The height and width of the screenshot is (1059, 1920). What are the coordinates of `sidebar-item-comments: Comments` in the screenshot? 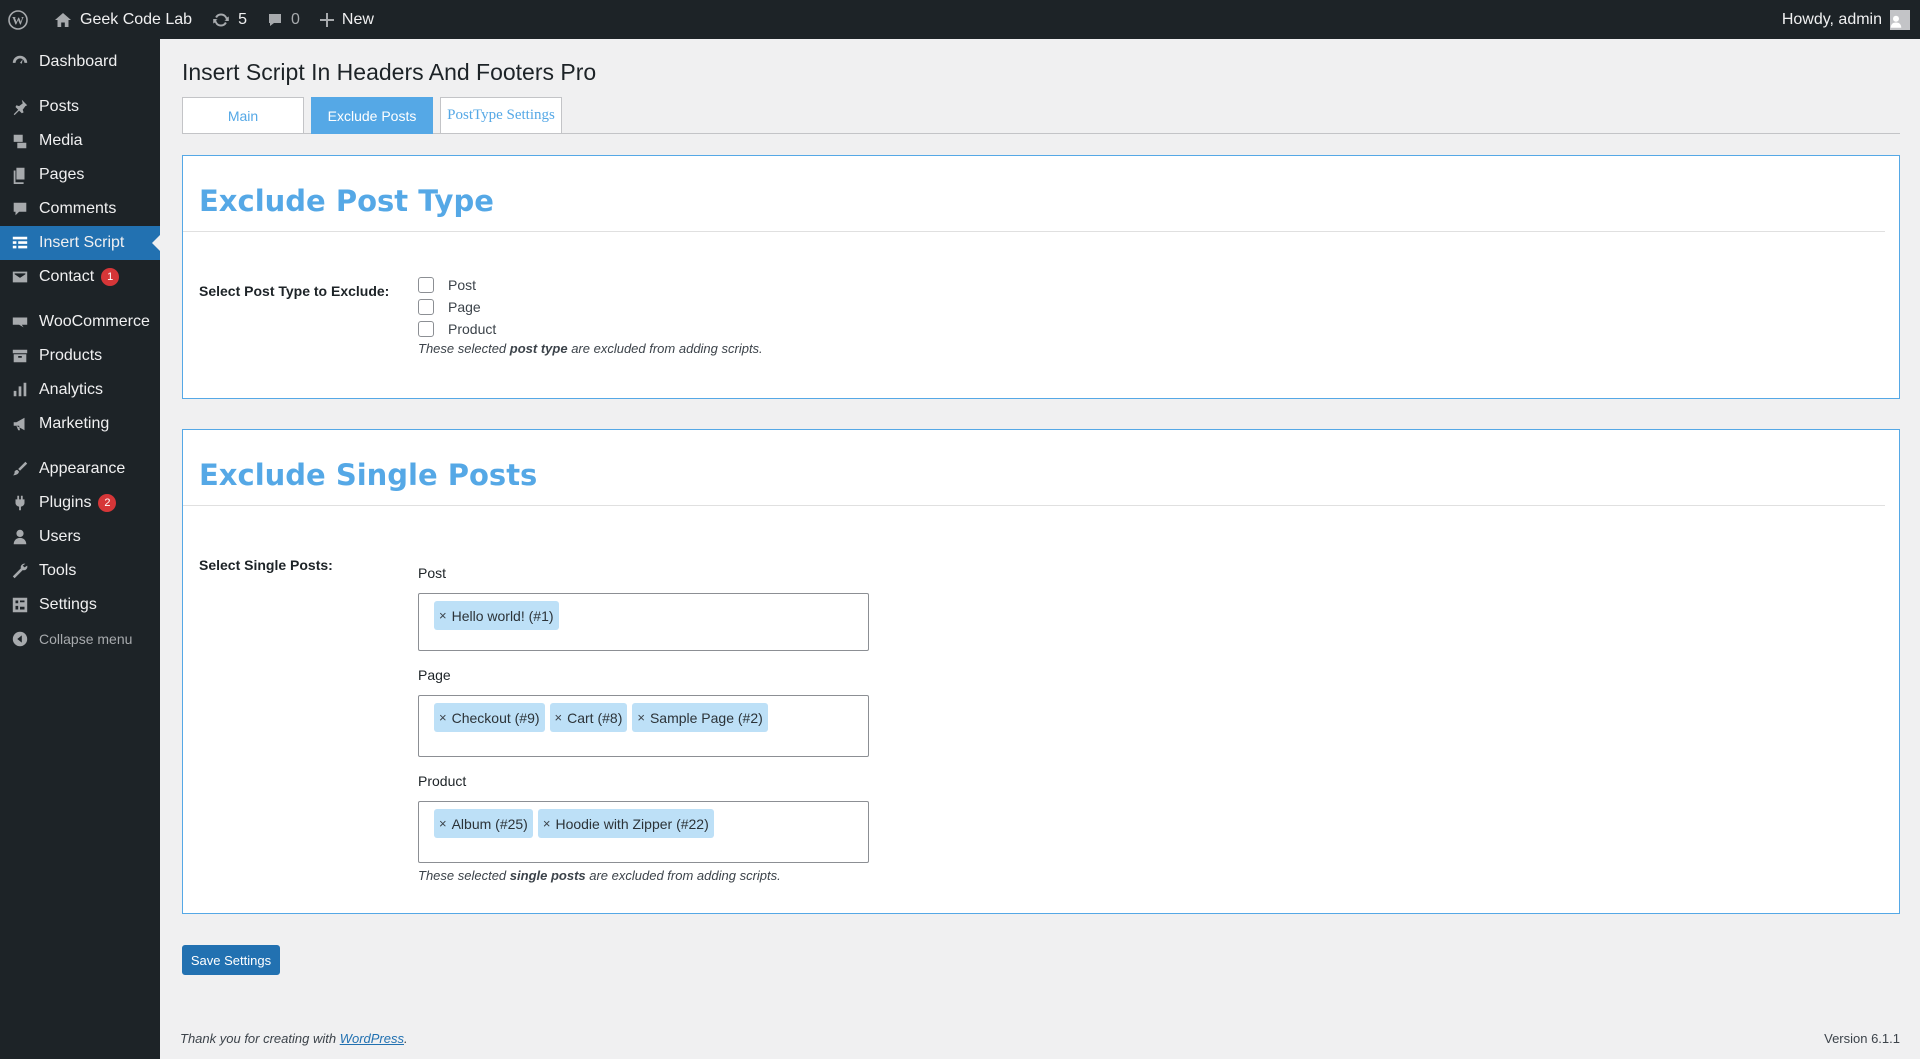 It's located at (80, 209).